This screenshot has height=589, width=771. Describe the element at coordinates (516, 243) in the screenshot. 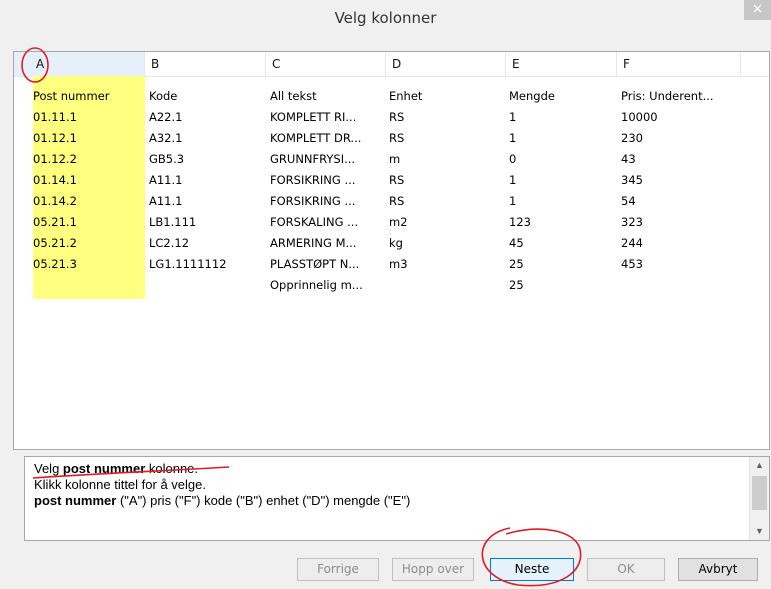

I see `table-cell: 45` at that location.